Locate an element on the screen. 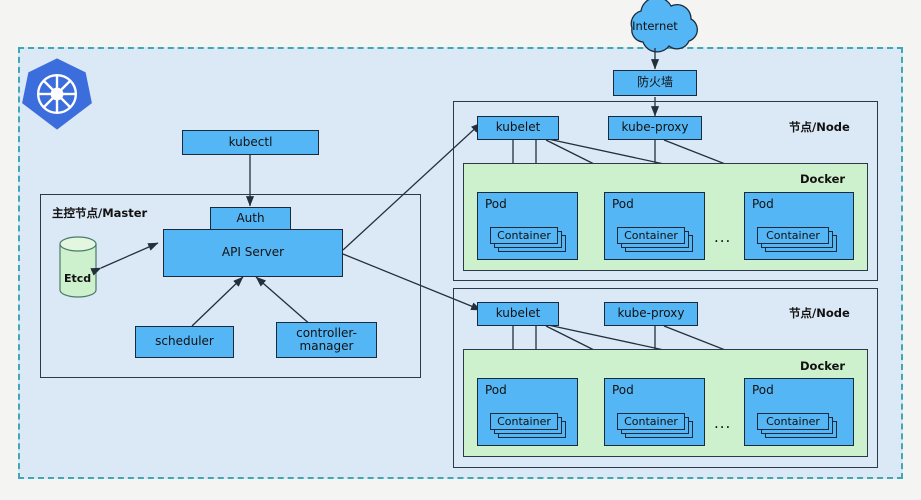  api-server-box: API Server is located at coordinates (253, 253).